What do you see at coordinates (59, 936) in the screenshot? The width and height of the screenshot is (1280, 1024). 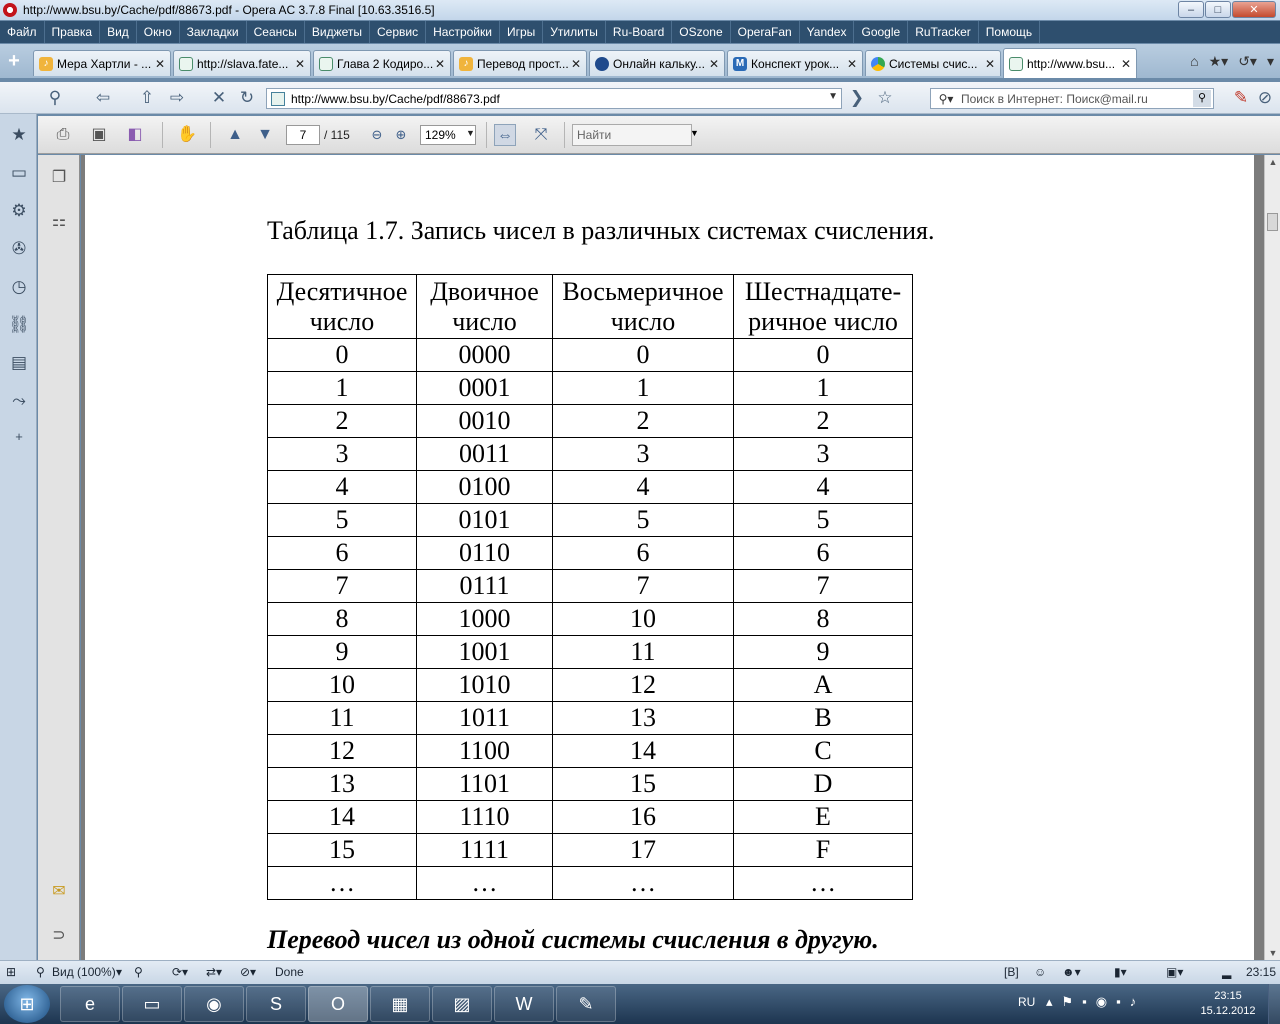 I see `paperclip-icon: ⊃` at bounding box center [59, 936].